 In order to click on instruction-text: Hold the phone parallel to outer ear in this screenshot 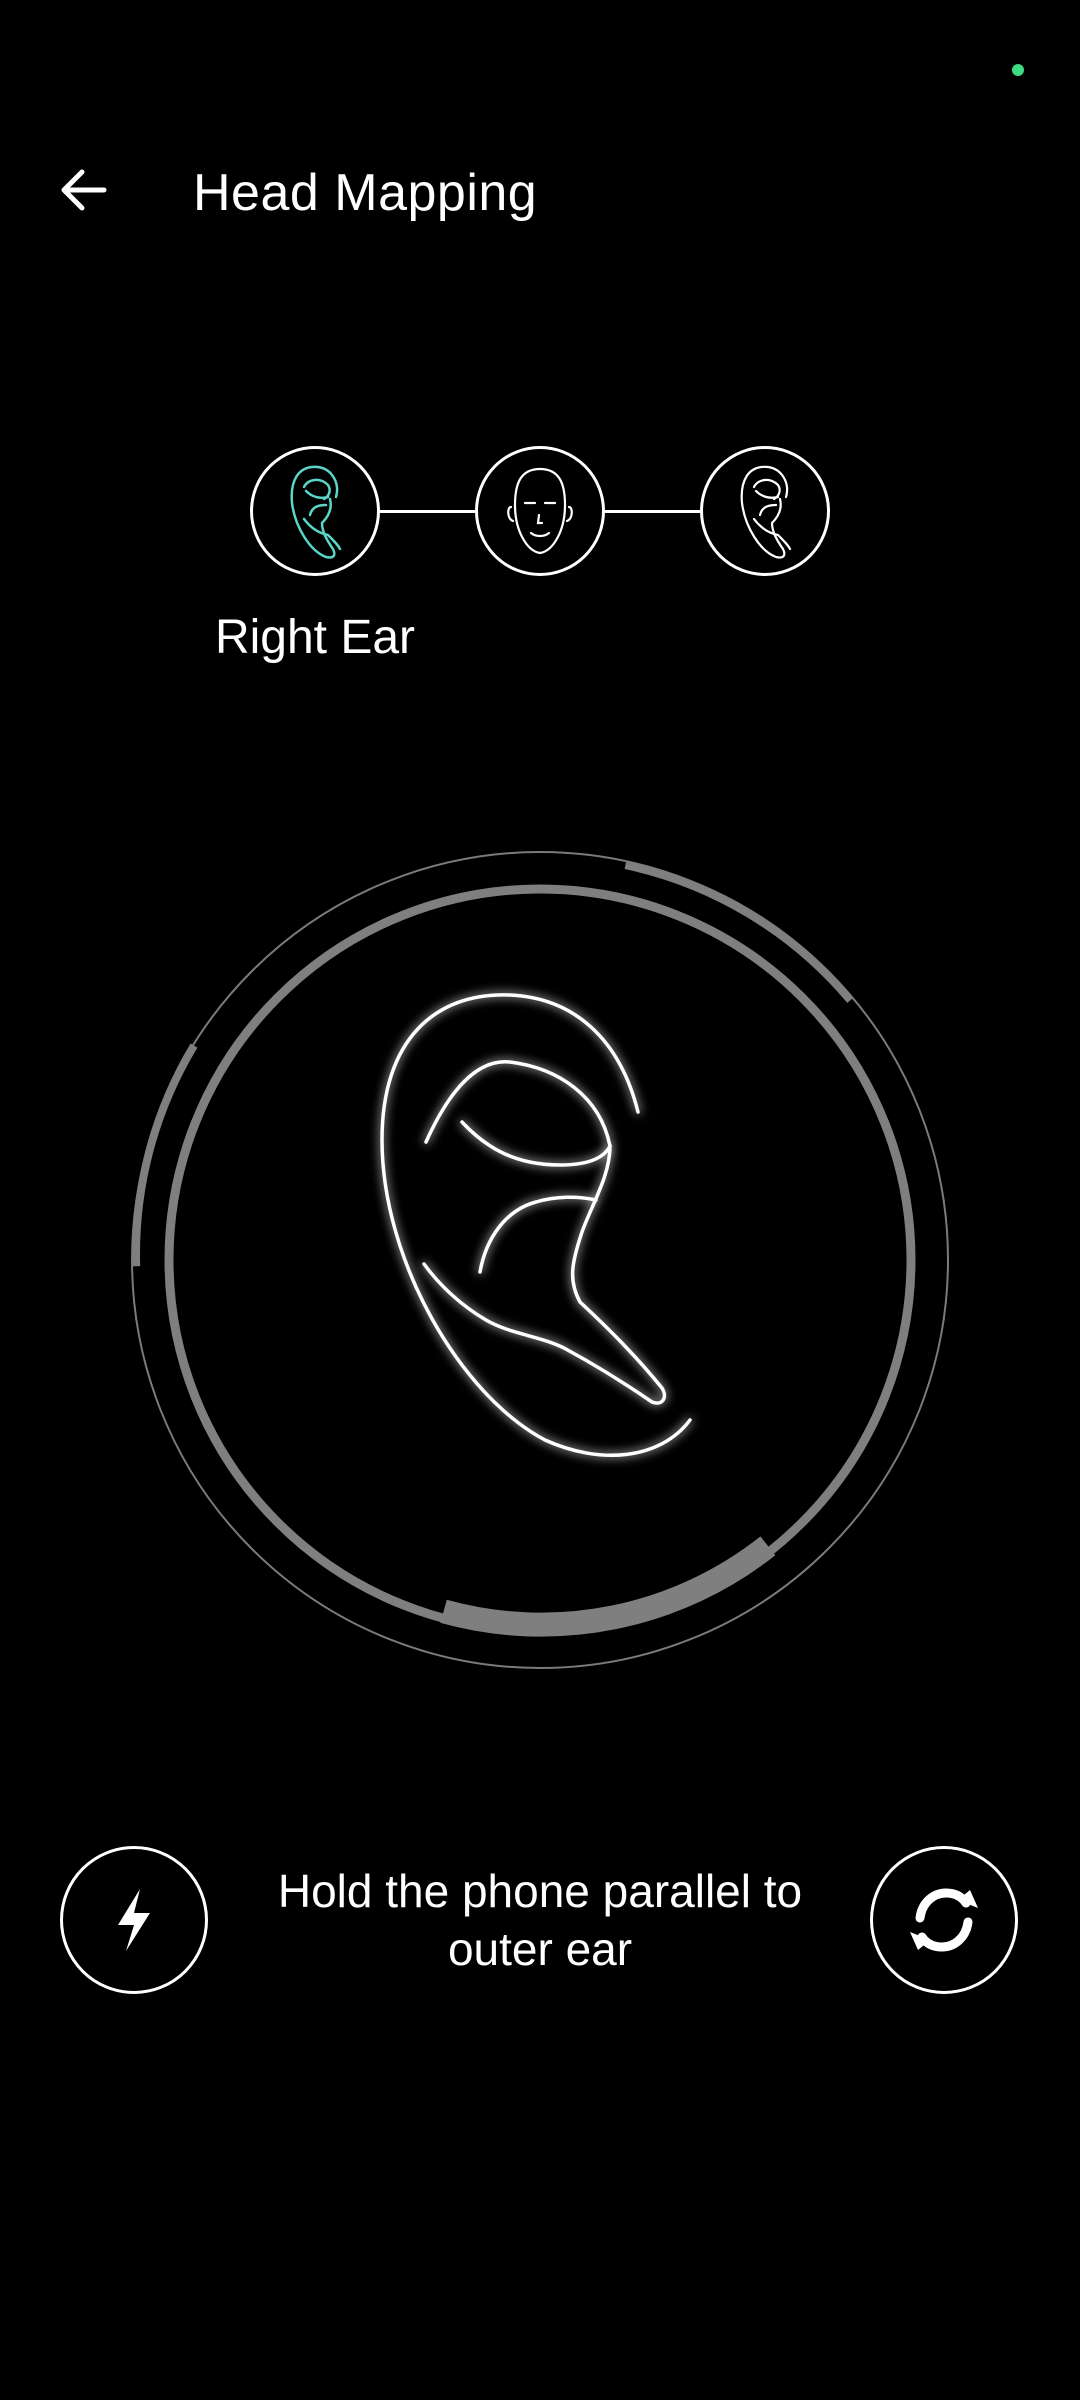, I will do `click(540, 1920)`.